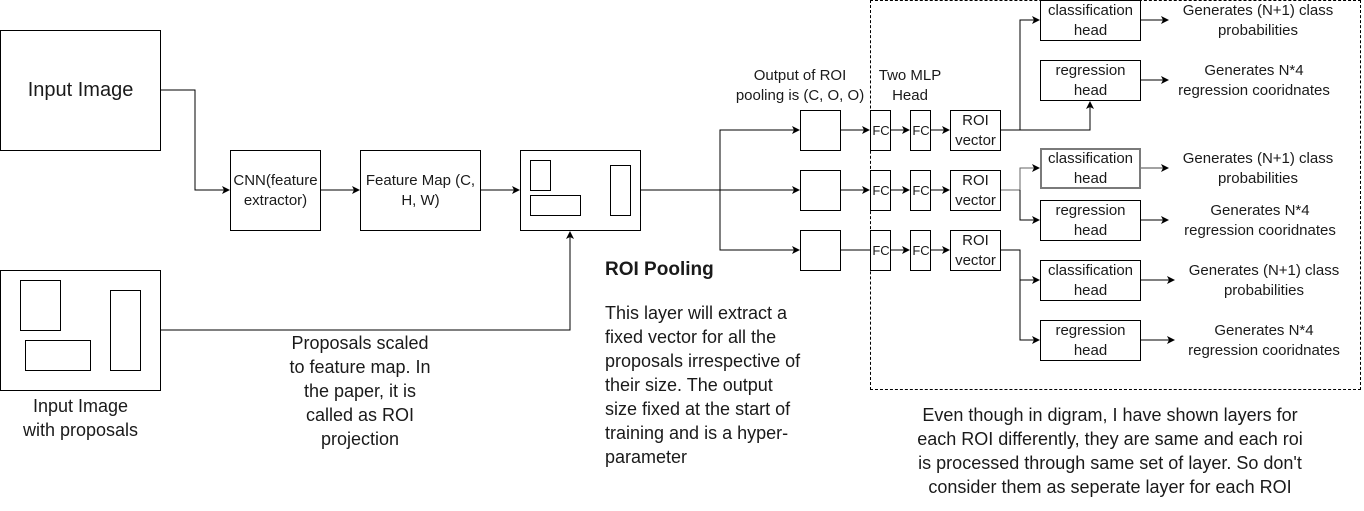  I want to click on feature-map-label-line: H, W), so click(420, 200).